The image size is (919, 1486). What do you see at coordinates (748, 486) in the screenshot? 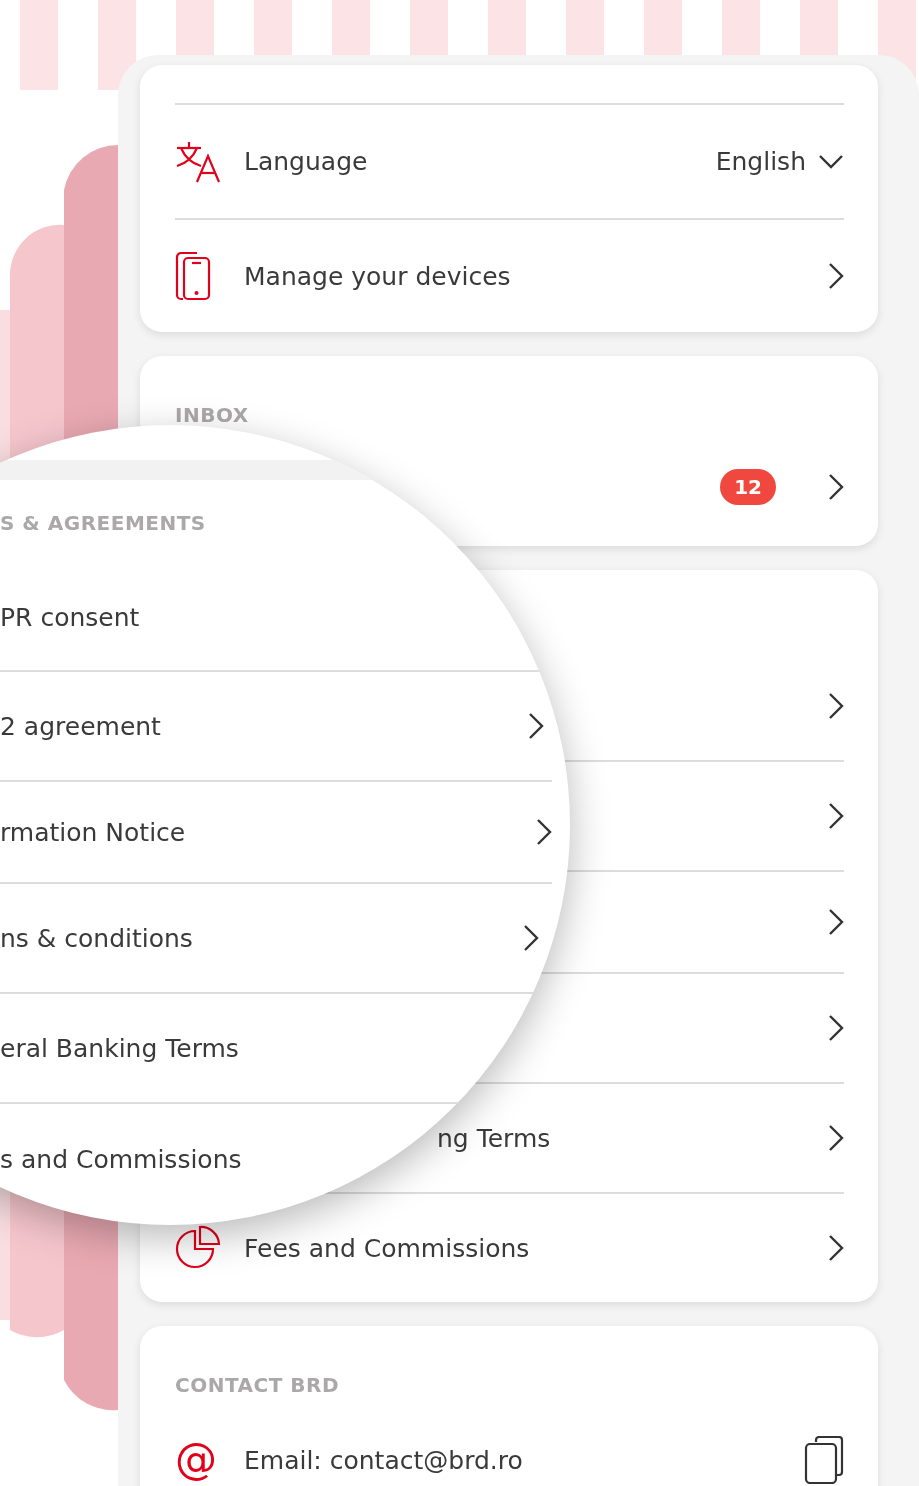
I see `unread-count-badge: 12` at bounding box center [748, 486].